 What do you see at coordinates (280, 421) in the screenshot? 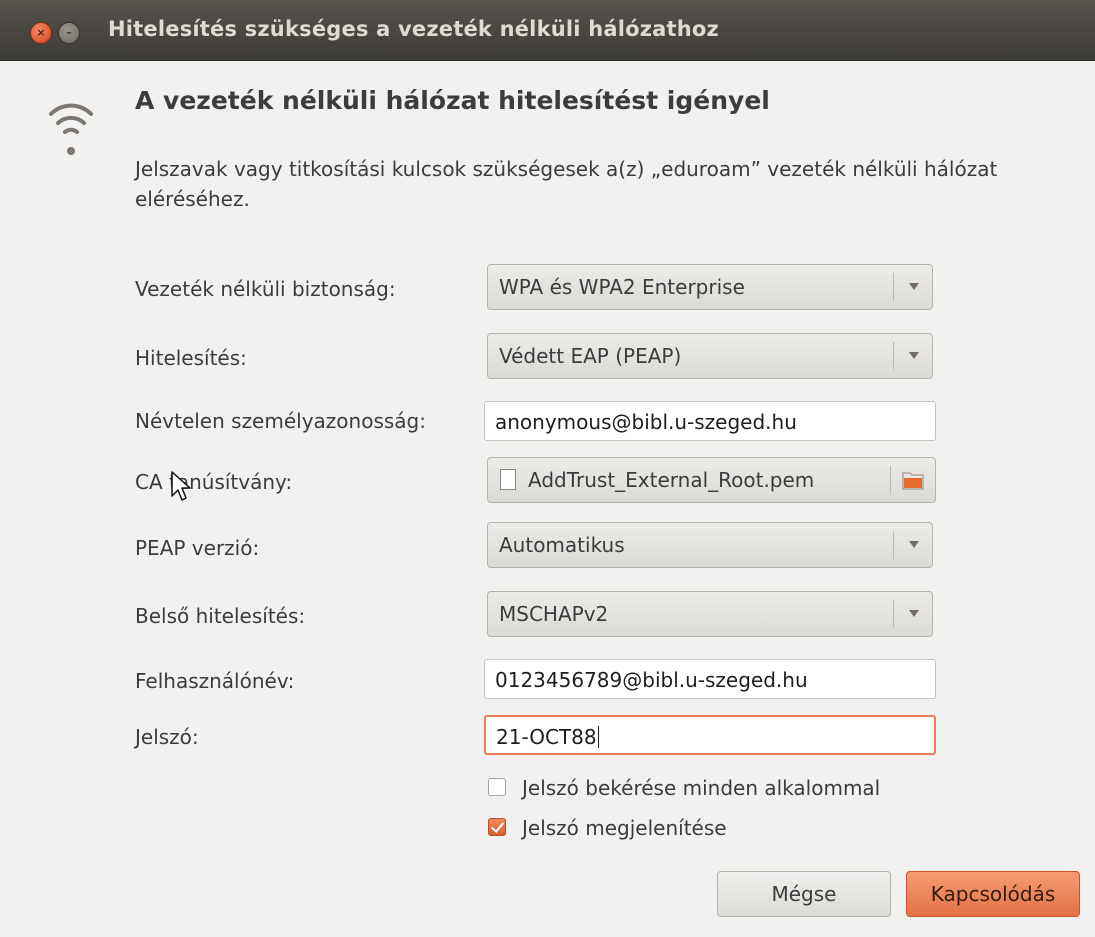
I see `anonymous-identity-label: Névtelen személyazonosság:` at bounding box center [280, 421].